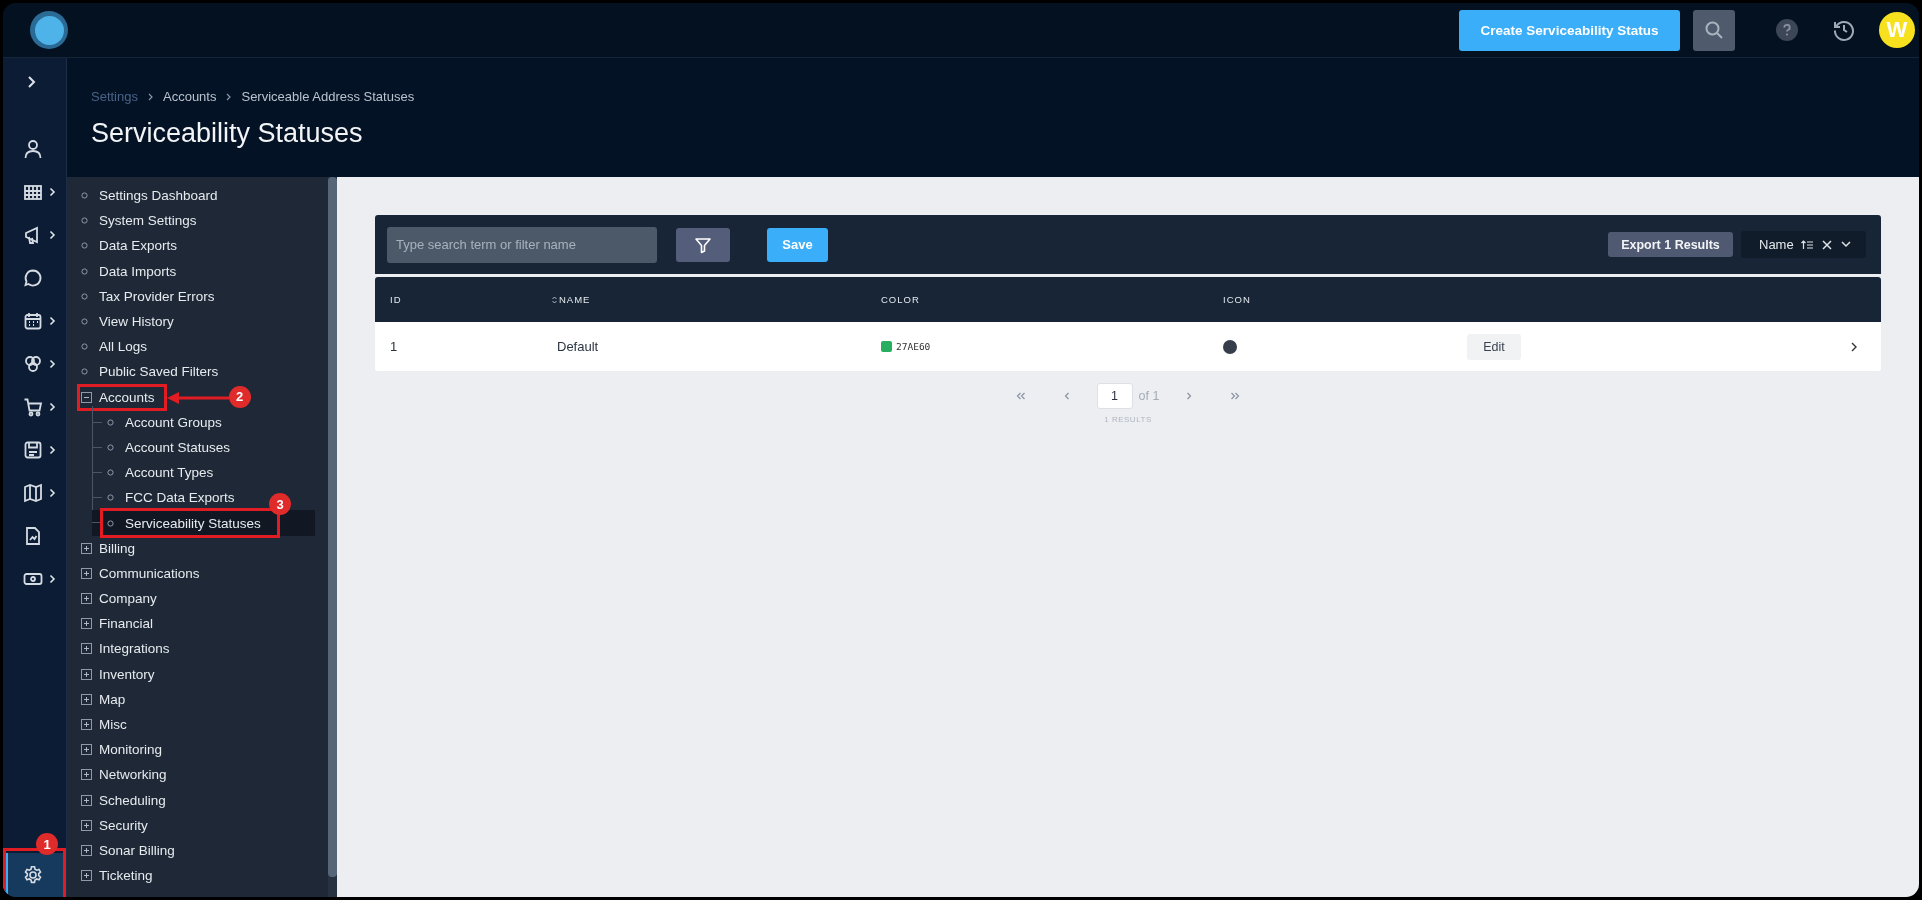 The image size is (1922, 900). Describe the element at coordinates (913, 346) in the screenshot. I see `color-code: 27AE60` at that location.